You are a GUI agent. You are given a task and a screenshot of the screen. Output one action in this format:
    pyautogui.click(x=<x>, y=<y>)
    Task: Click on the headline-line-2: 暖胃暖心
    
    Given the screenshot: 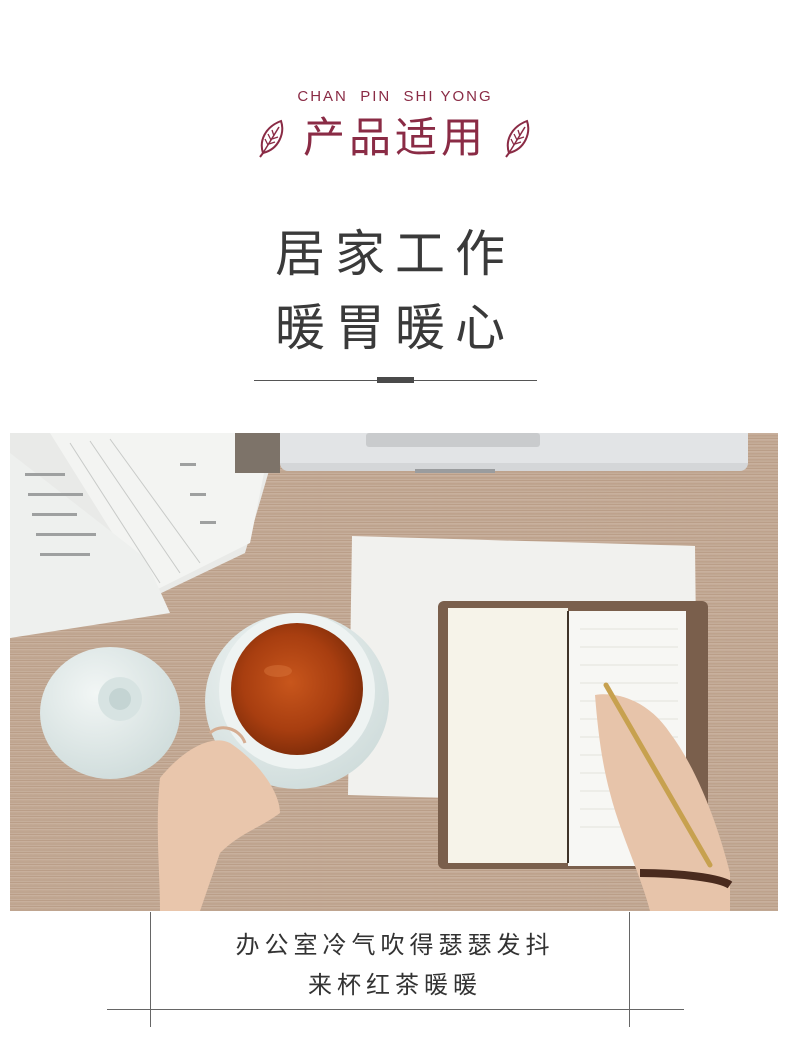 What is the action you would take?
    pyautogui.click(x=395, y=328)
    